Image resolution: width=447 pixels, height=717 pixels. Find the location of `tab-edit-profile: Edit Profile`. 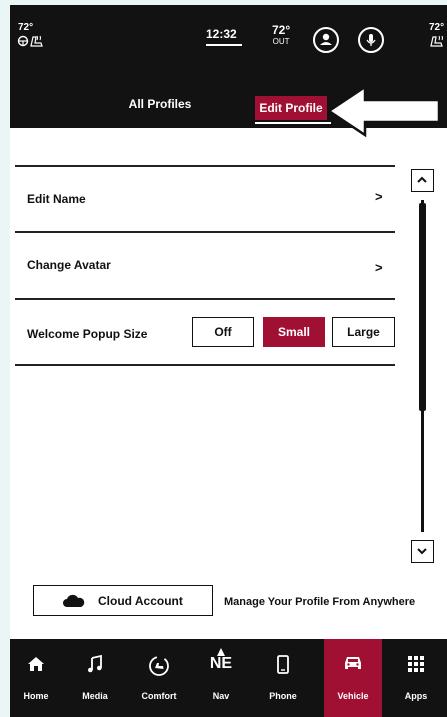

tab-edit-profile: Edit Profile is located at coordinates (291, 108).